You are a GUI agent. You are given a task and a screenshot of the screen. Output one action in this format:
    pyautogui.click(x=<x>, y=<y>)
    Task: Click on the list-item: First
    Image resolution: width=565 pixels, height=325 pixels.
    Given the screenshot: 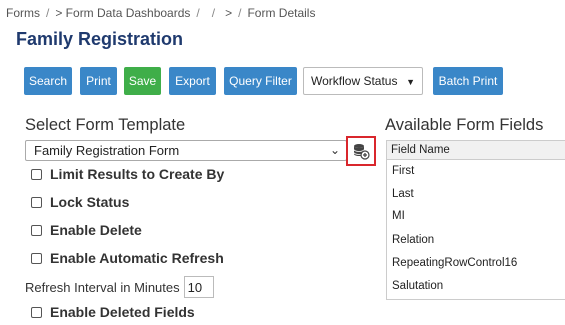 What is the action you would take?
    pyautogui.click(x=403, y=171)
    